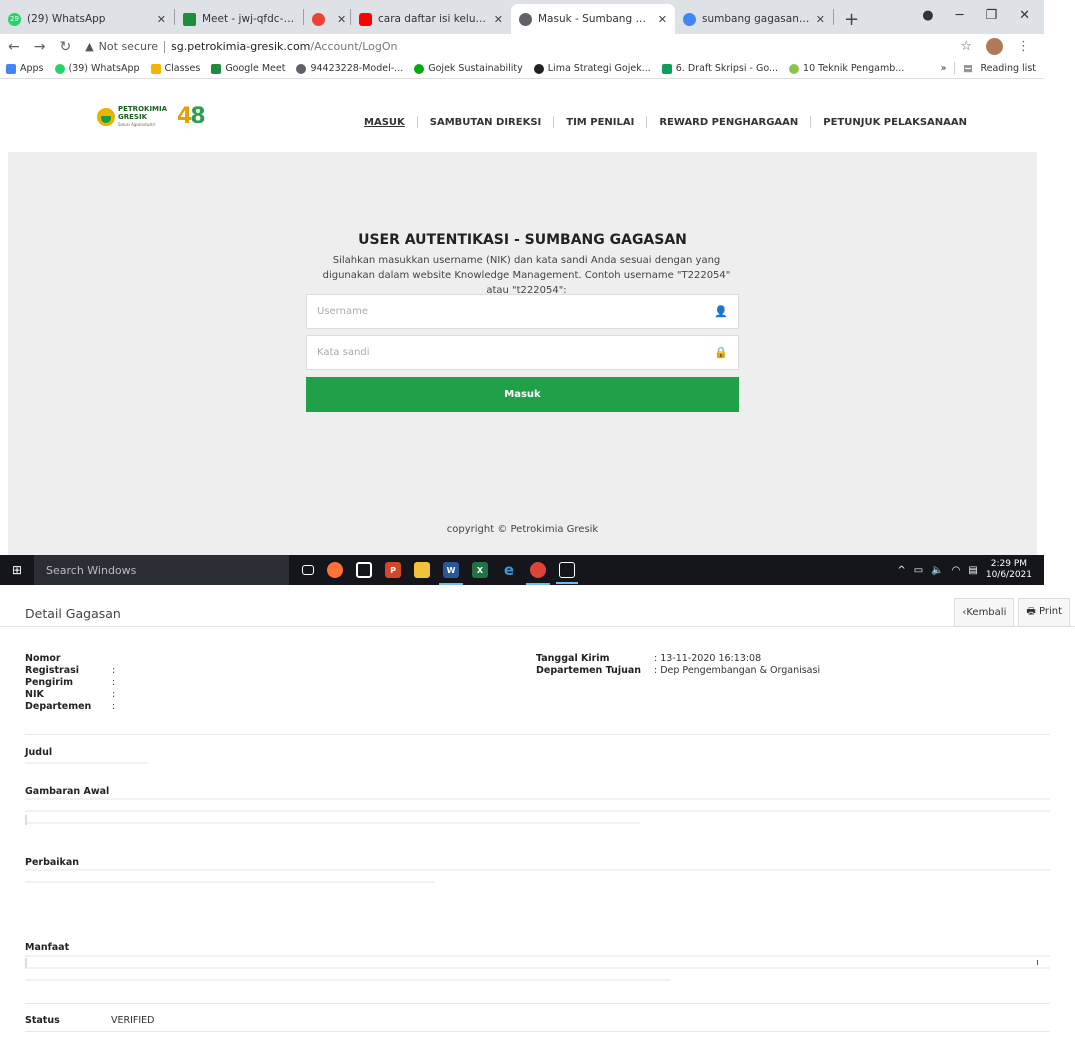 Image resolution: width=1075 pixels, height=1037 pixels. I want to click on print-label: Print, so click(1050, 611).